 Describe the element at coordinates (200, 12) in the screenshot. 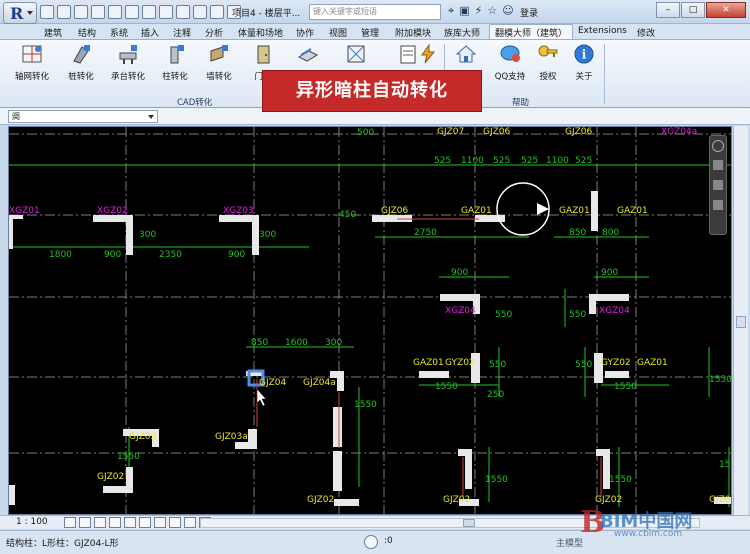

I see `text-icon` at that location.